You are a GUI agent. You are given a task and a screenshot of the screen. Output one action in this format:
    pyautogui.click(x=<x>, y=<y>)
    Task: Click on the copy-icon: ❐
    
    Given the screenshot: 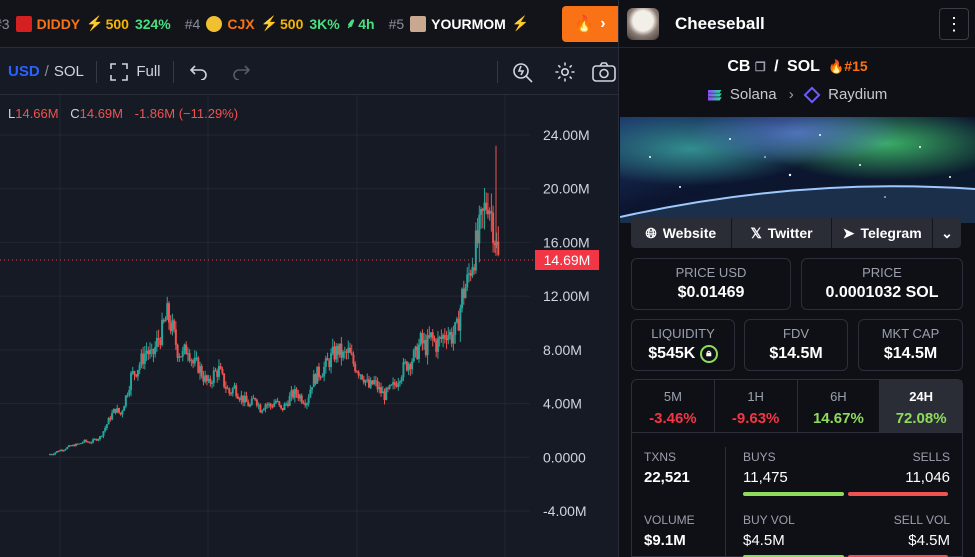 What is the action you would take?
    pyautogui.click(x=760, y=67)
    